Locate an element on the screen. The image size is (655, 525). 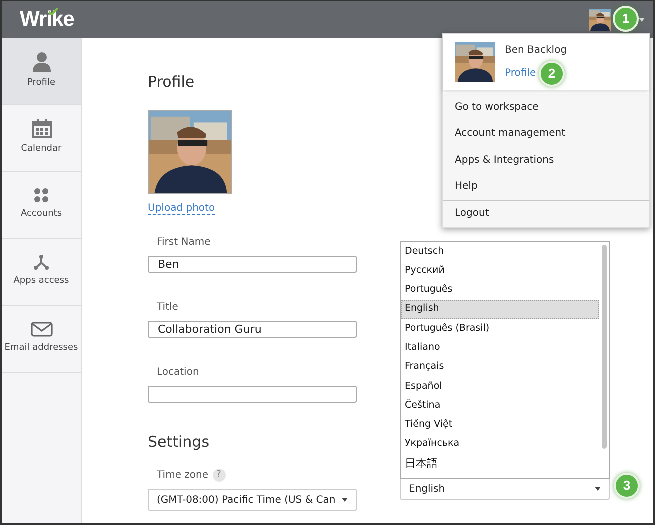
profile-link: Profile is located at coordinates (520, 73).